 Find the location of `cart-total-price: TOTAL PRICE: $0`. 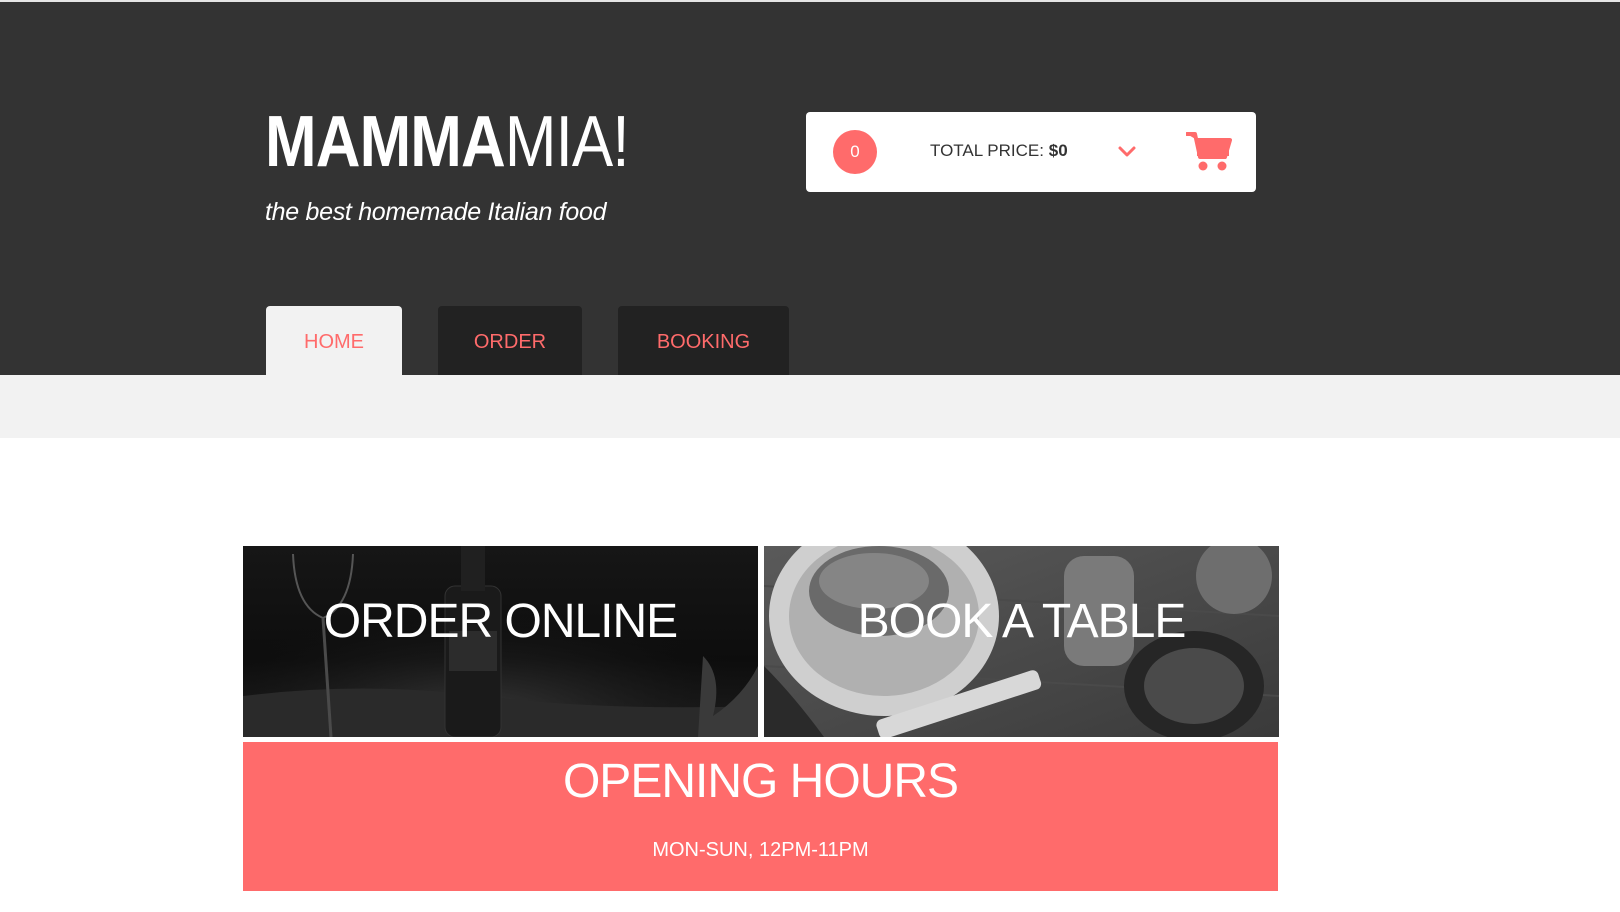

cart-total-price: TOTAL PRICE: $0 is located at coordinates (999, 151).